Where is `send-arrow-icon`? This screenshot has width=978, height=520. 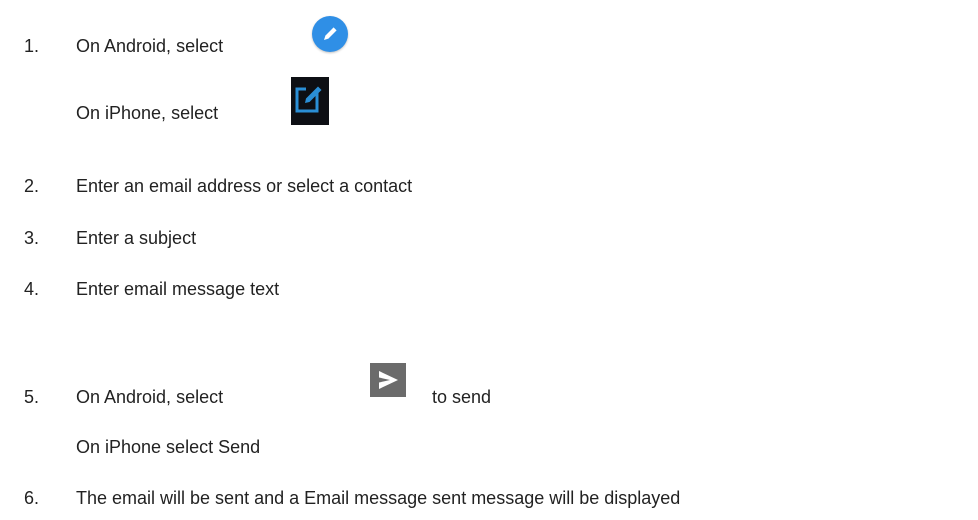 send-arrow-icon is located at coordinates (388, 380).